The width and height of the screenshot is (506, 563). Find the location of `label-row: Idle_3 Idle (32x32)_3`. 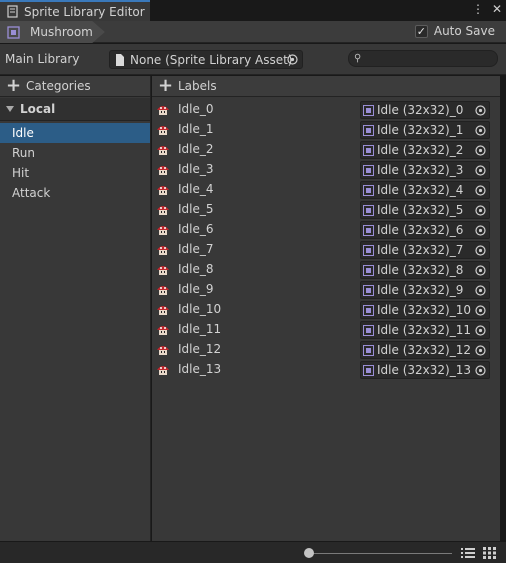

label-row: Idle_3 Idle (32x32)_3 is located at coordinates (329, 170).